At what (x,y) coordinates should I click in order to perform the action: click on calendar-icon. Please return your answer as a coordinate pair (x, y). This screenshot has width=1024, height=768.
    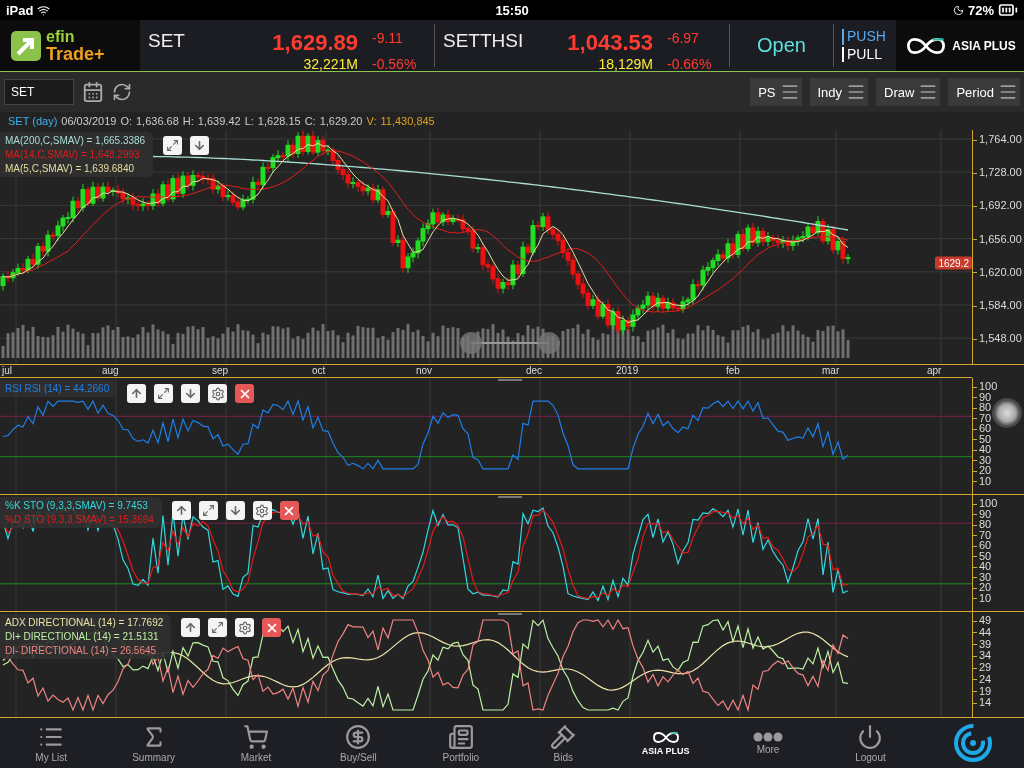
    Looking at the image, I should click on (93, 92).